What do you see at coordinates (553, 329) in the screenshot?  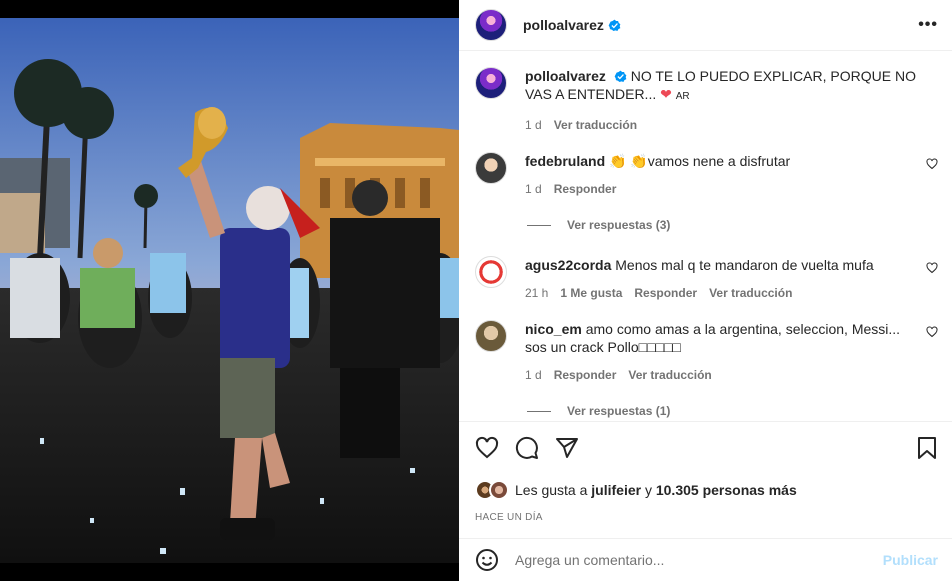 I see `comment-username: nico_em` at bounding box center [553, 329].